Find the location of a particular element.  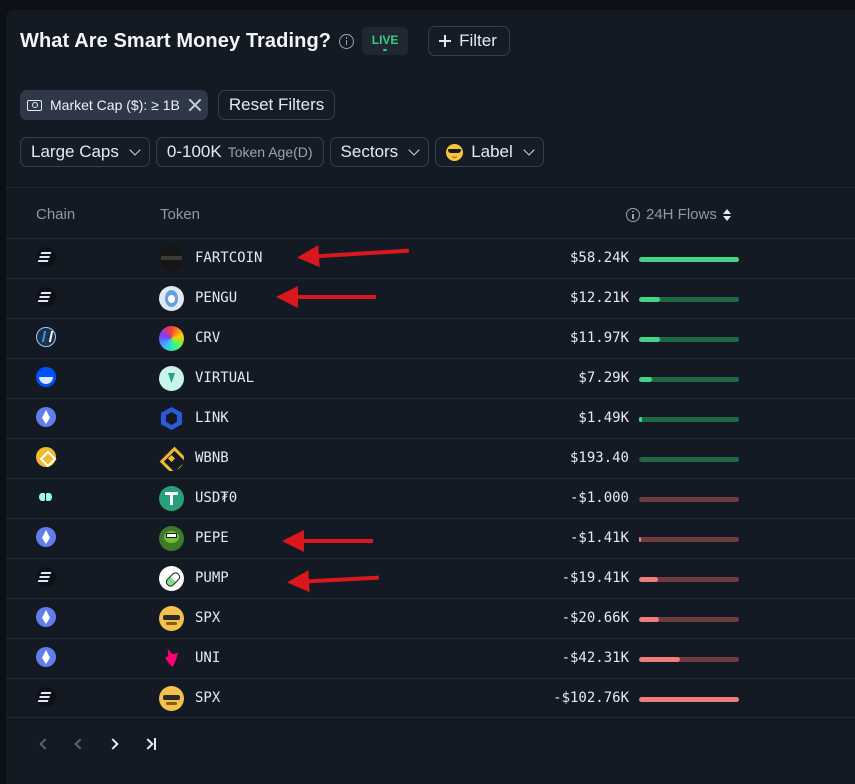

pagination is located at coordinates (108, 744).